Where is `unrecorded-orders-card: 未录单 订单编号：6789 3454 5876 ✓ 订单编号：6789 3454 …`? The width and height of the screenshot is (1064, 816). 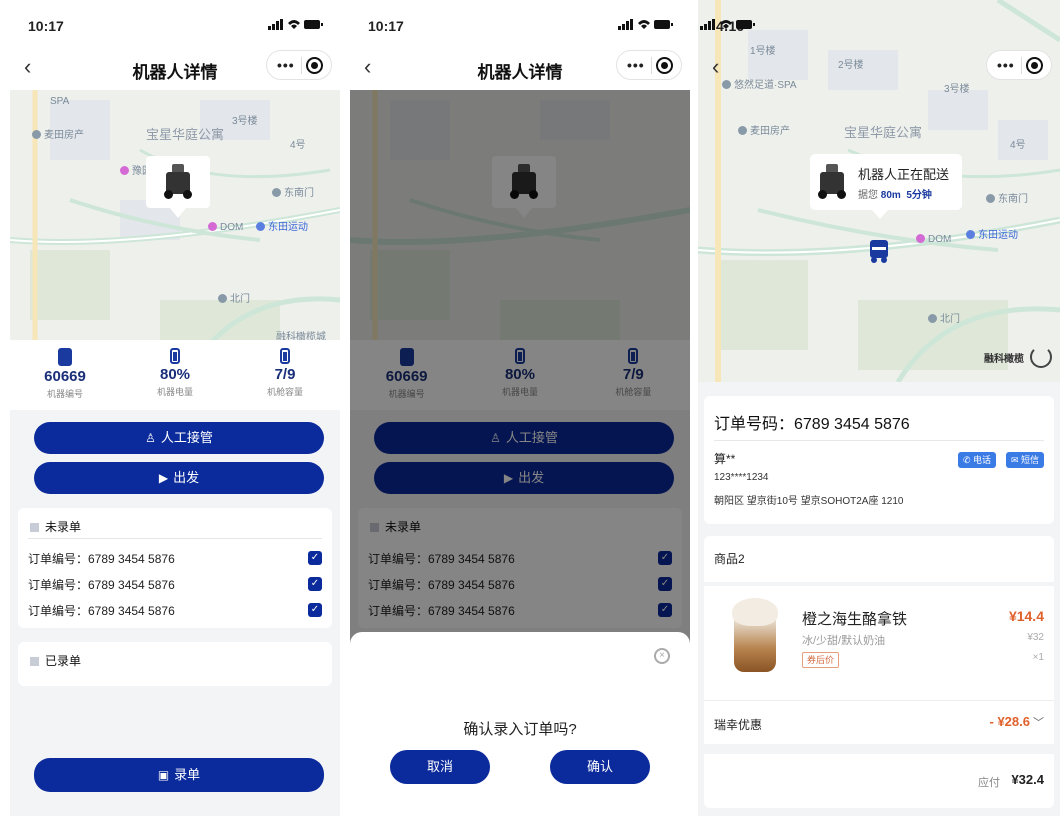 unrecorded-orders-card: 未录单 订单编号：6789 3454 5876 ✓ 订单编号：6789 3454 … is located at coordinates (175, 568).